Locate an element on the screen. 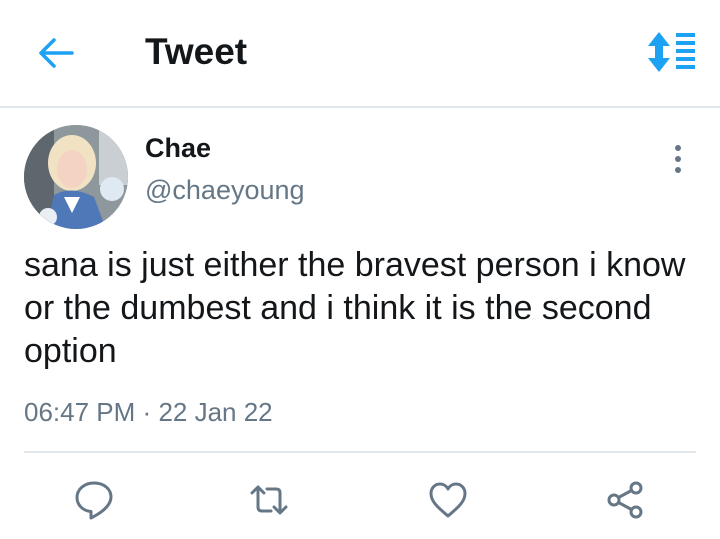  reply-icon is located at coordinates (94, 500).